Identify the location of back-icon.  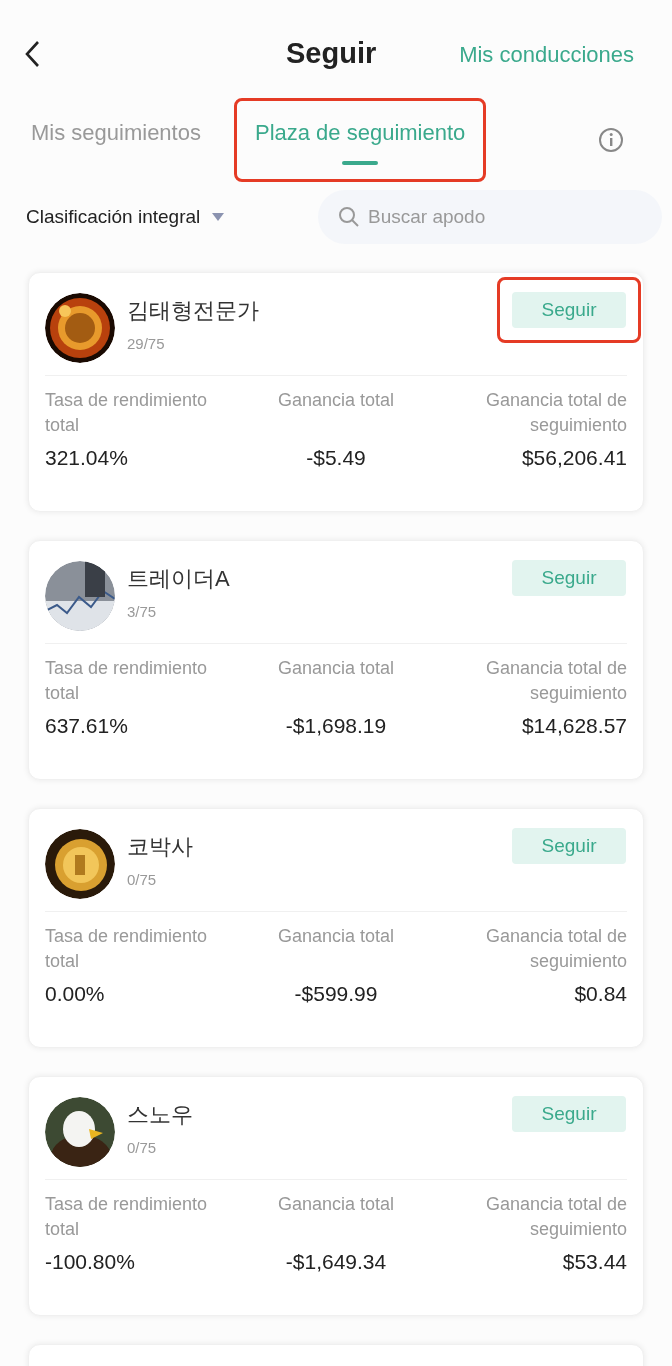
(32, 54).